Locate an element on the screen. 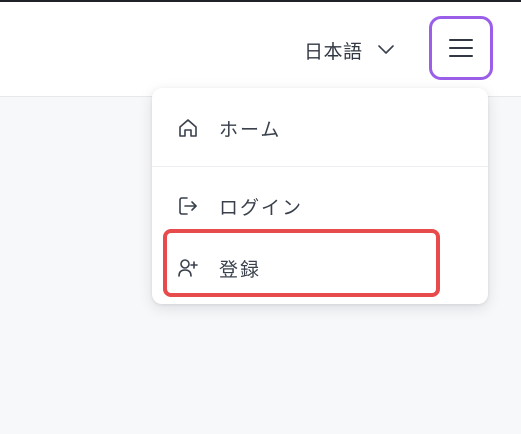 The width and height of the screenshot is (521, 434). hamburger-menu-button is located at coordinates (461, 48).